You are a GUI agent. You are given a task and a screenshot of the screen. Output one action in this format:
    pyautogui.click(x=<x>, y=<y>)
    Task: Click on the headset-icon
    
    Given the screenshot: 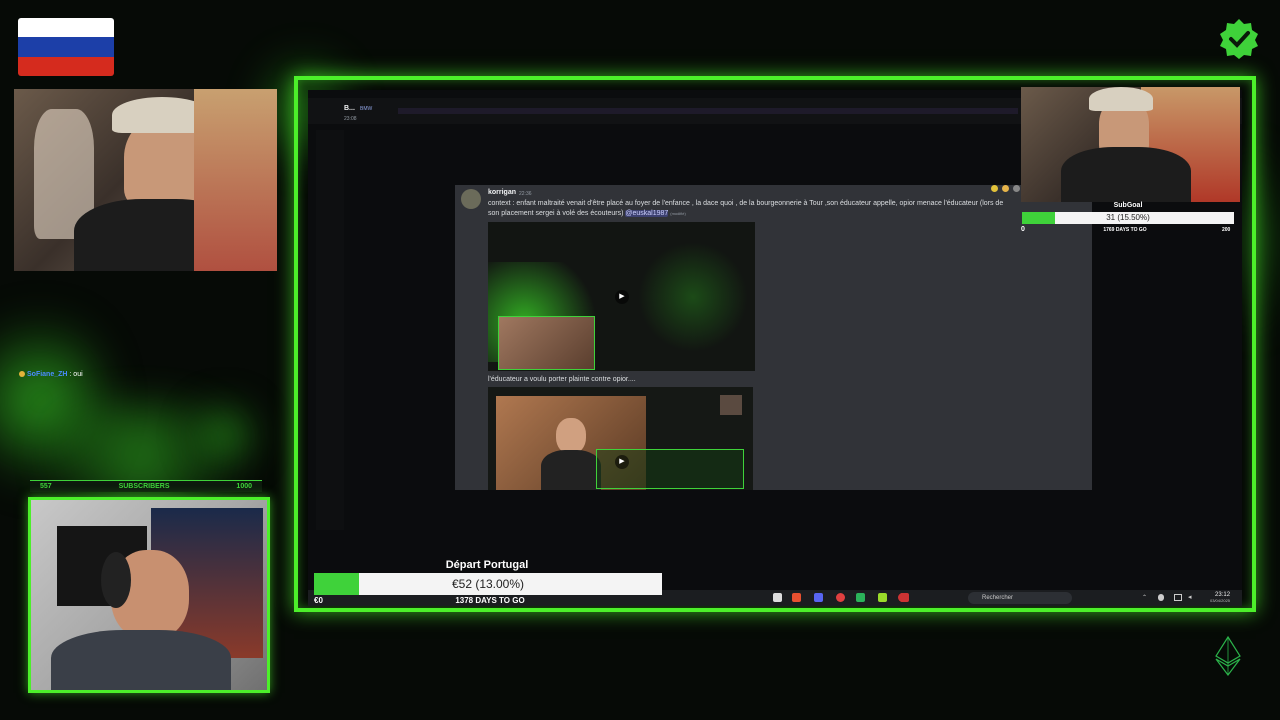 What is the action you would take?
    pyautogui.click(x=116, y=580)
    